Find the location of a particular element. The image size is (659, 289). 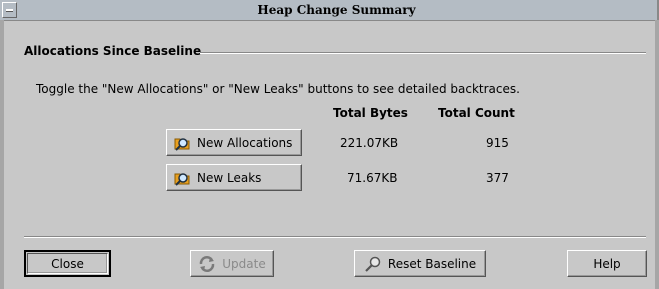

update-label: Update is located at coordinates (244, 263).